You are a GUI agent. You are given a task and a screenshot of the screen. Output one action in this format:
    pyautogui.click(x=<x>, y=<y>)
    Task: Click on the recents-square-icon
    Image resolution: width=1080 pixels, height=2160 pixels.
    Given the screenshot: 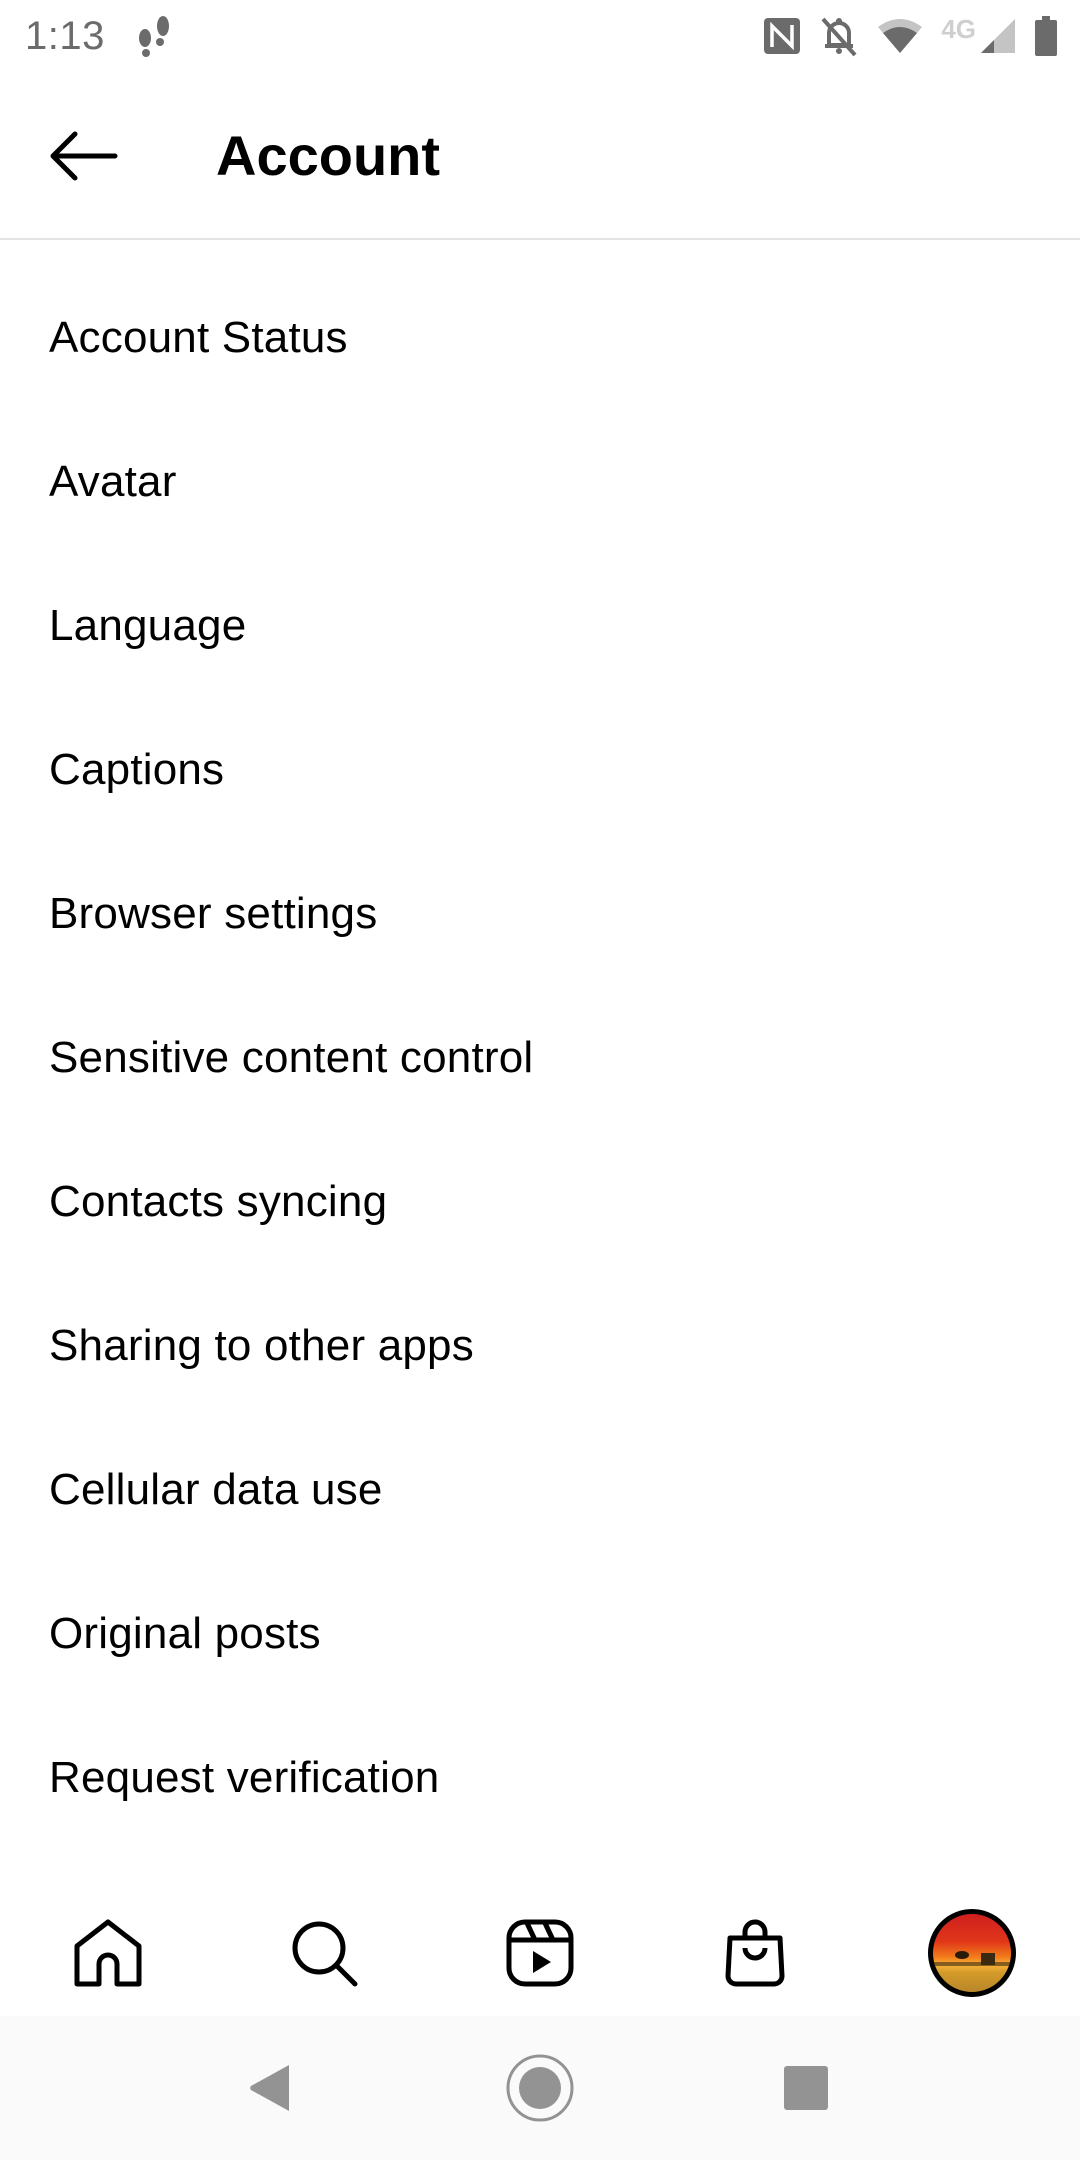 What is the action you would take?
    pyautogui.click(x=806, y=2088)
    